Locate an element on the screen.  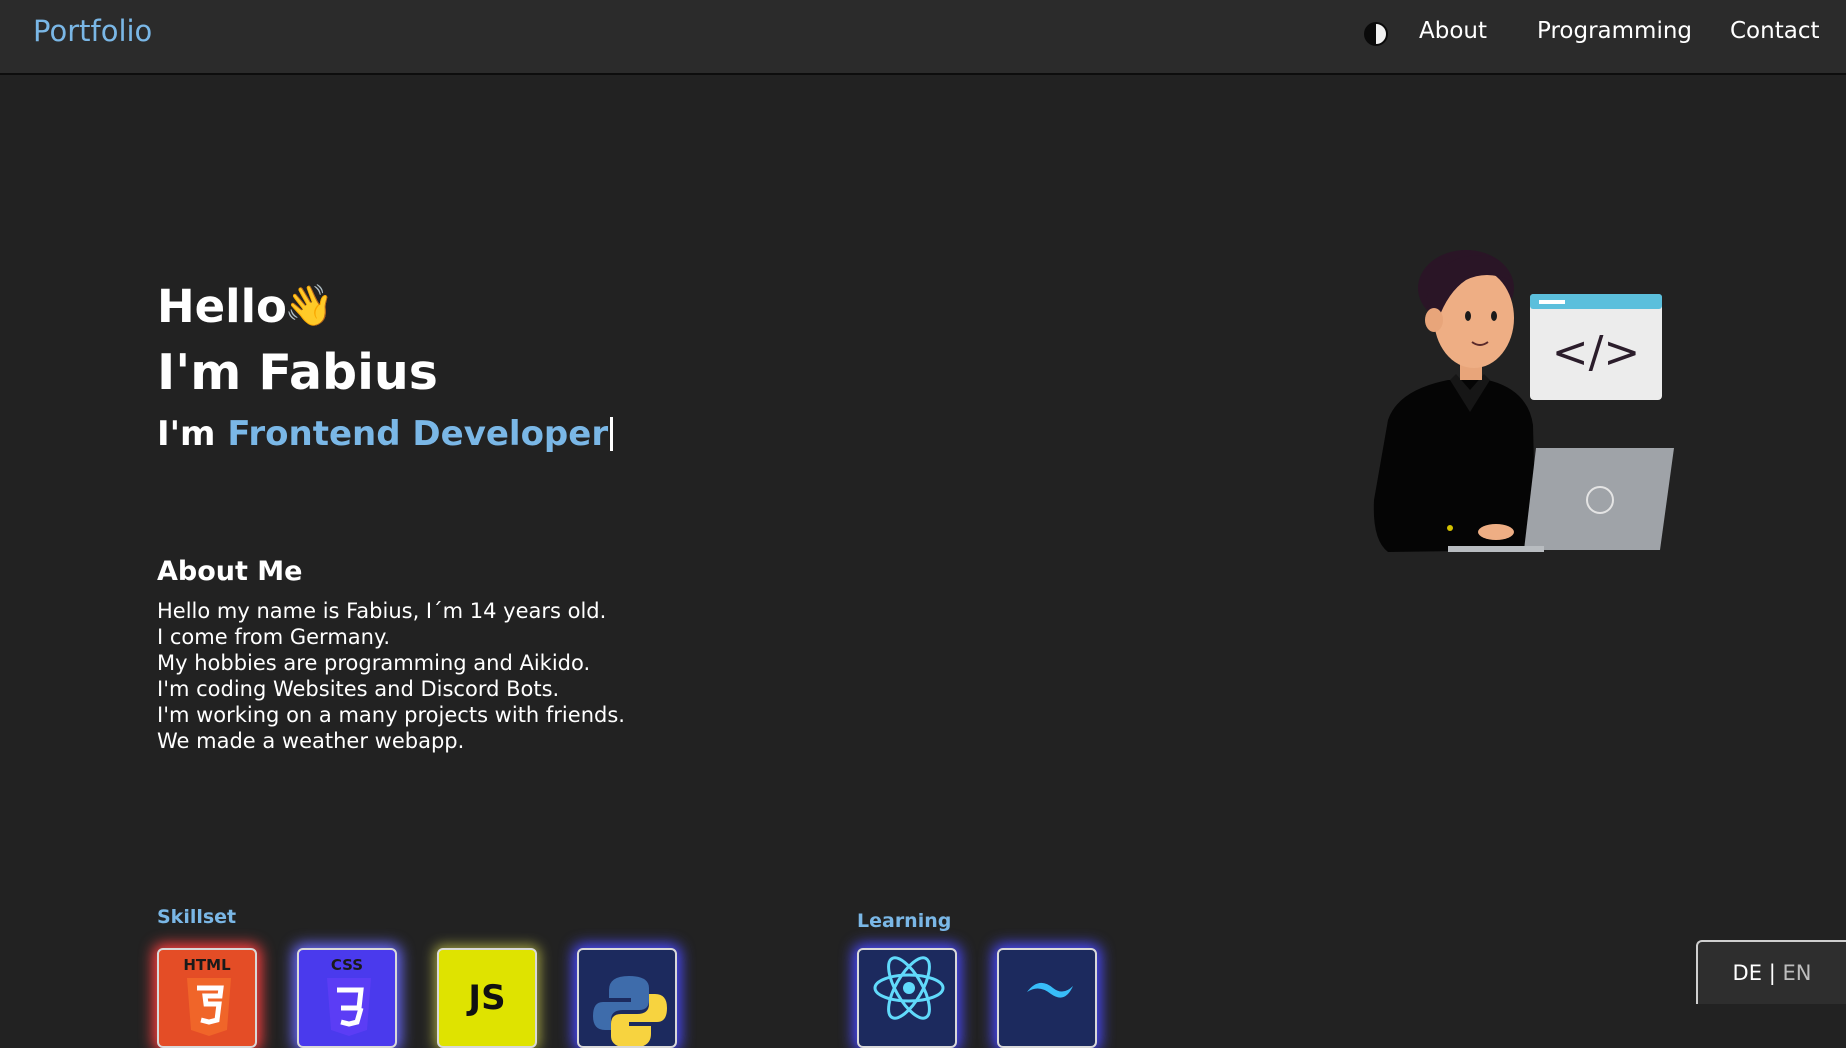
about-line: I come from Germany. is located at coordinates (274, 637).